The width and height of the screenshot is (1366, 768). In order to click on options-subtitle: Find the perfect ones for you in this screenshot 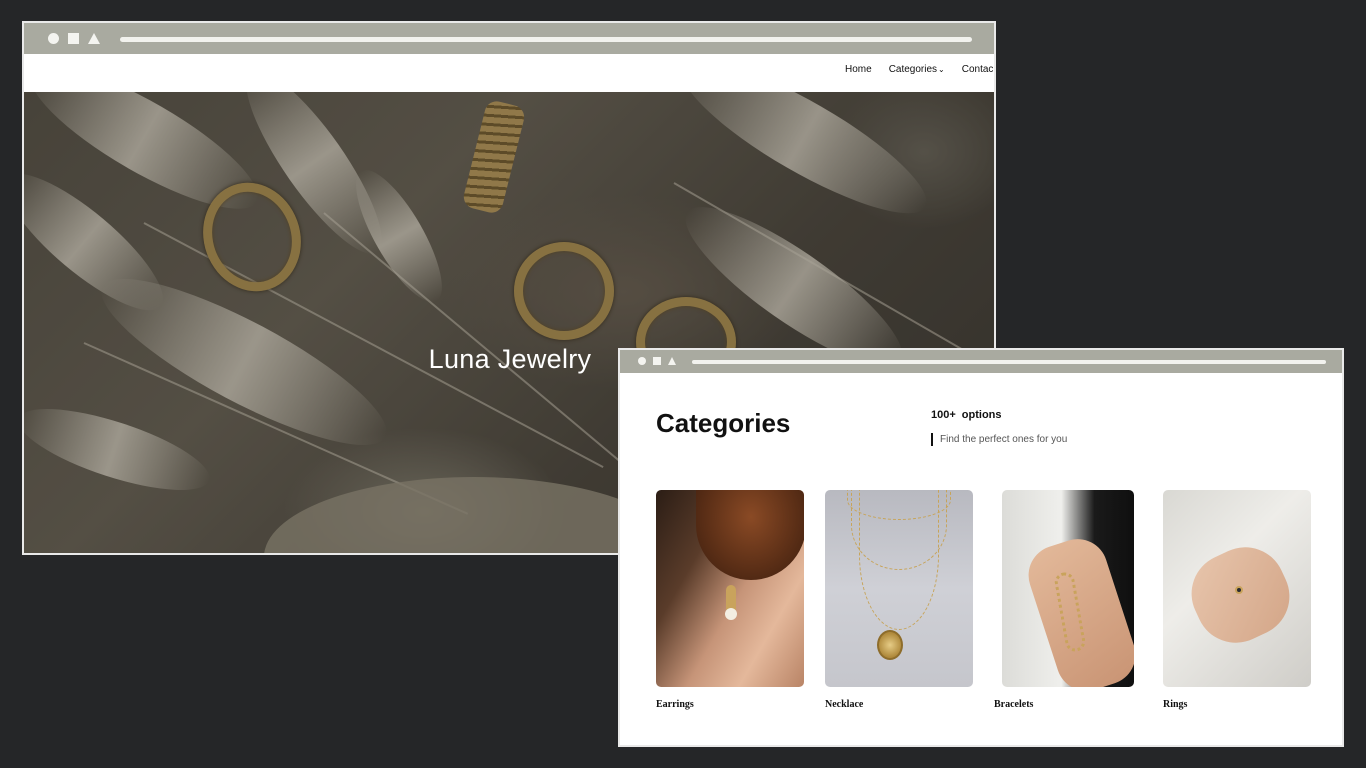, I will do `click(999, 439)`.